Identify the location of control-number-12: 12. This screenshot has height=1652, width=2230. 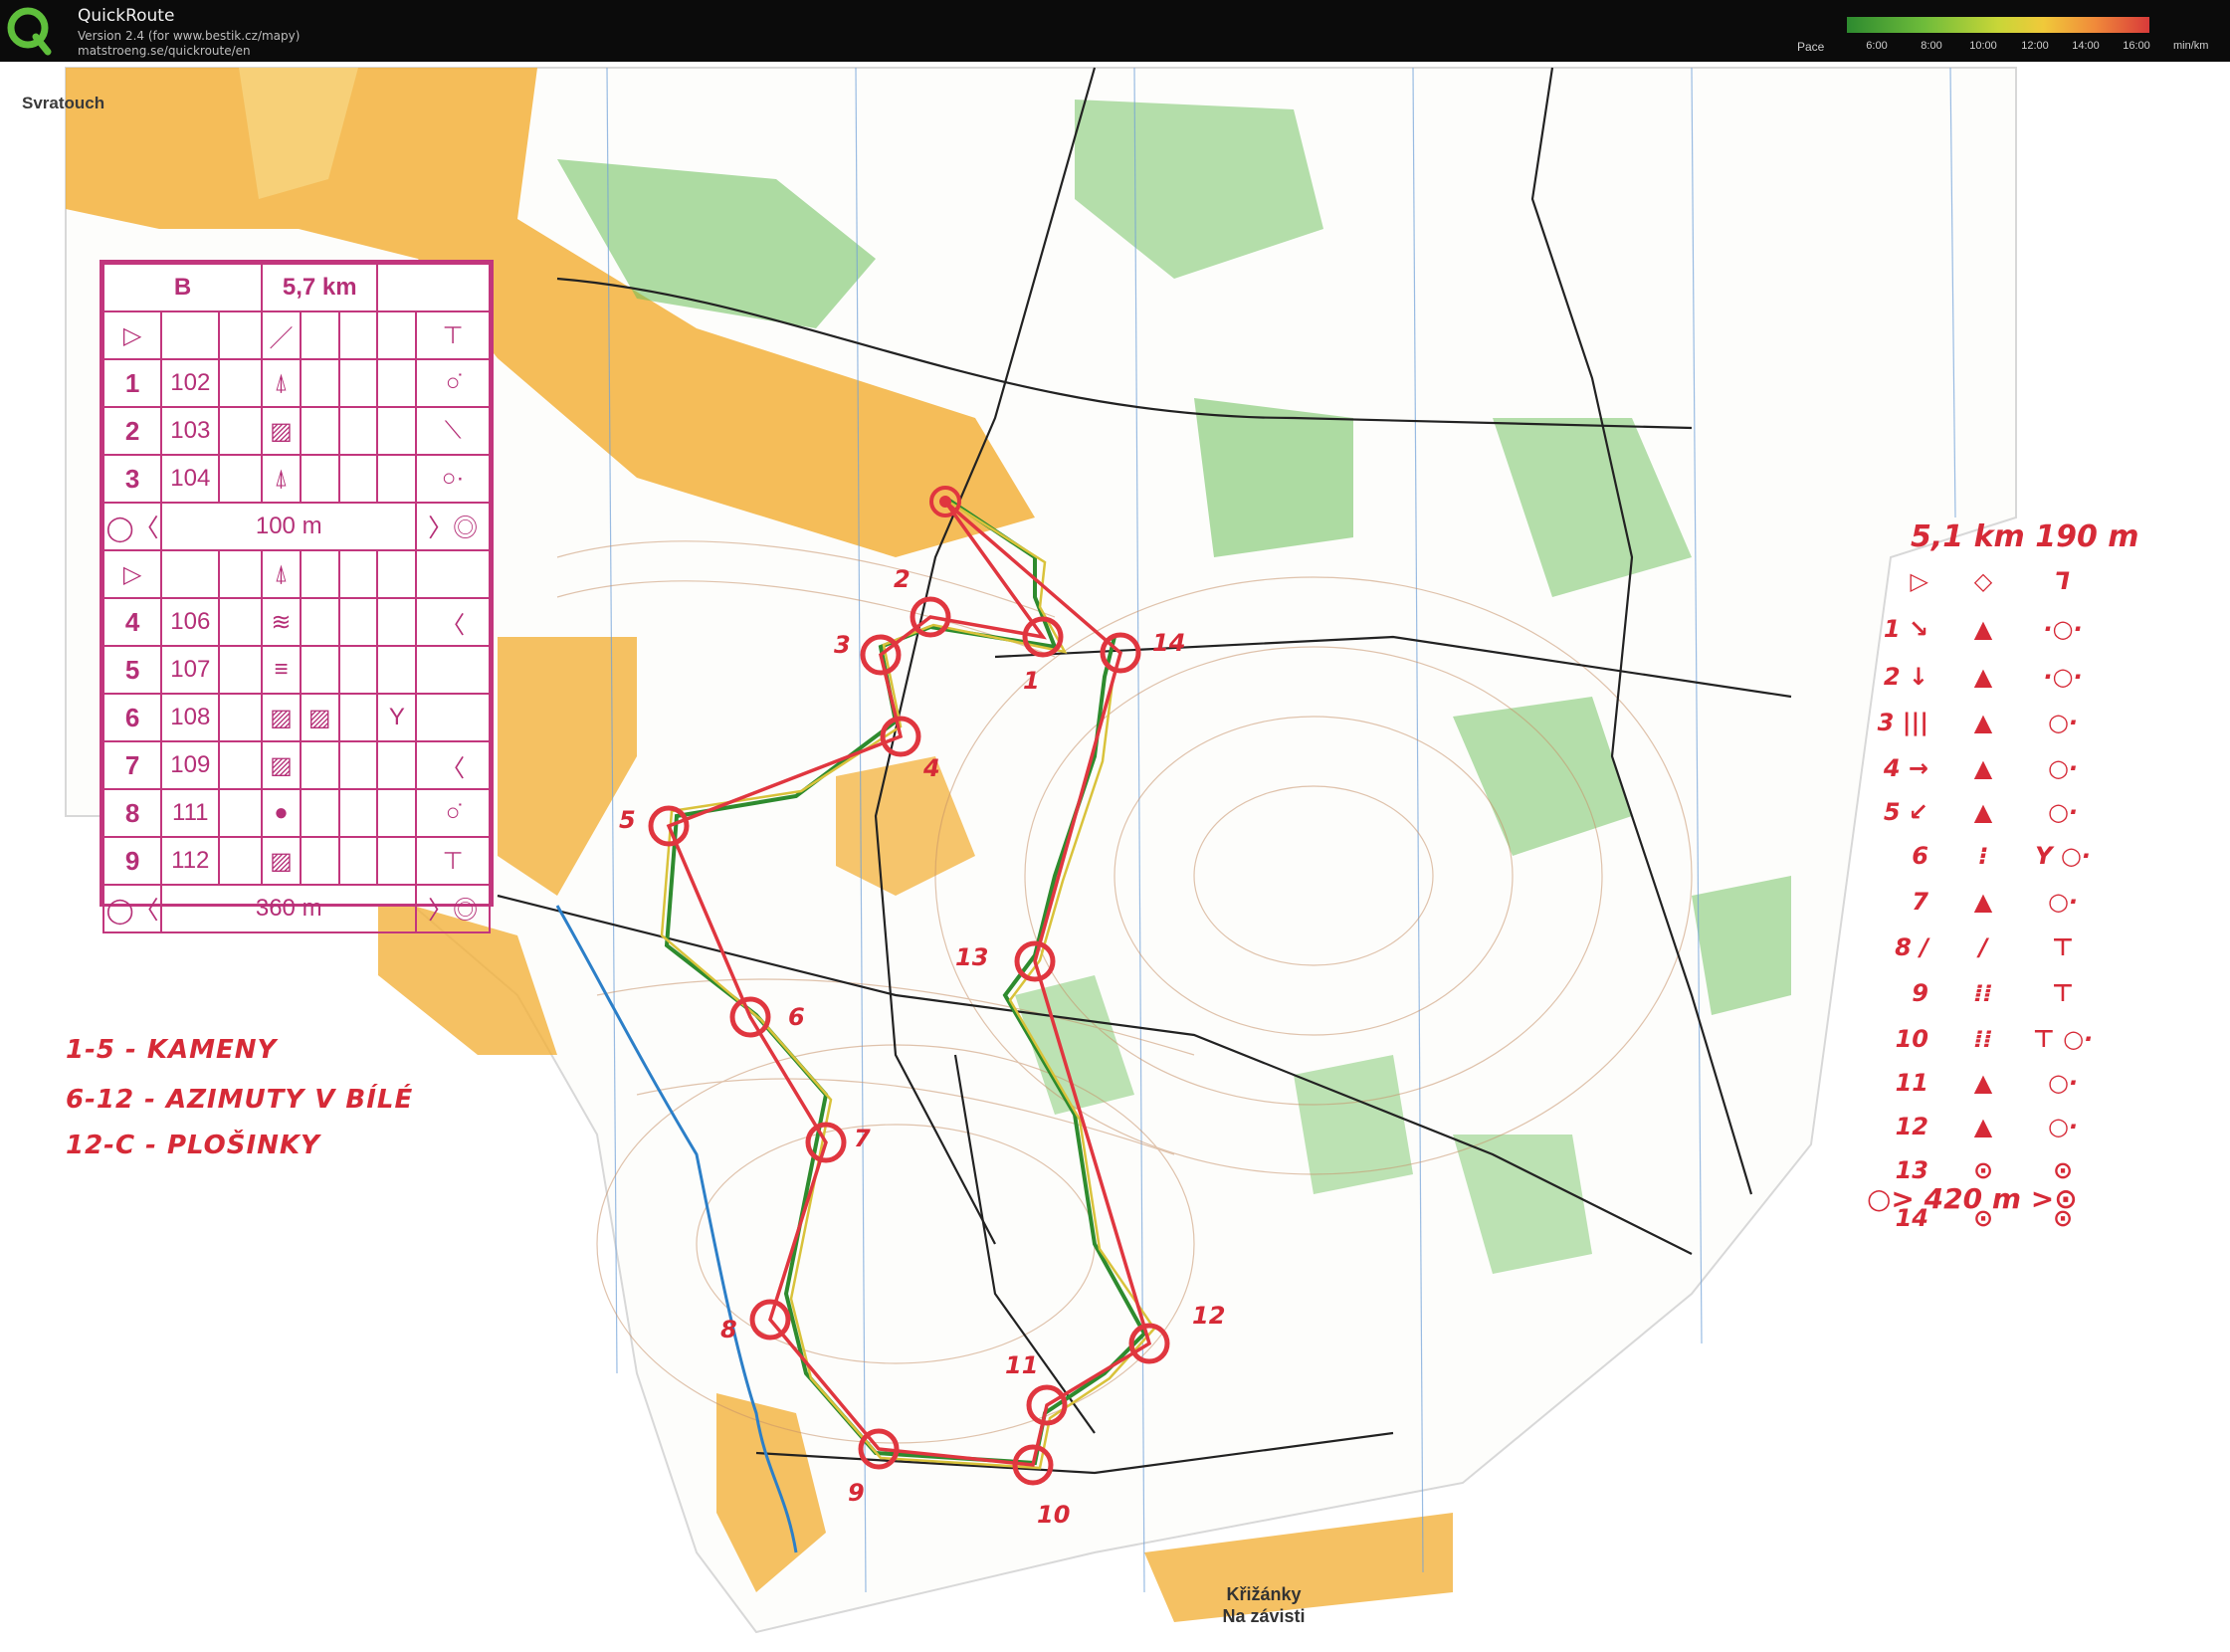
(1208, 1316).